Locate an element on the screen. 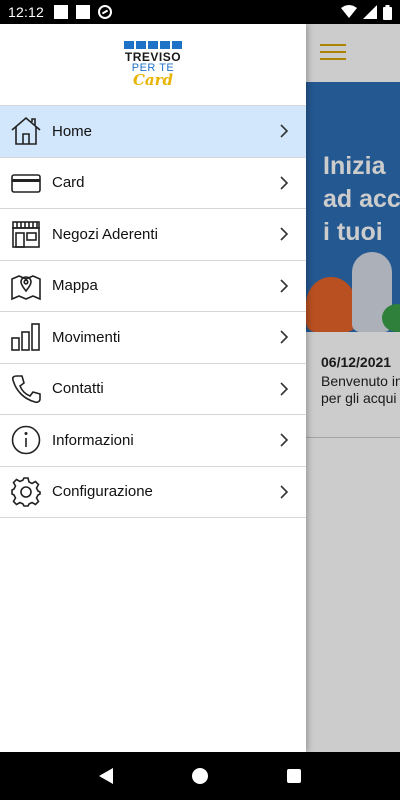 The width and height of the screenshot is (400, 800). card-icon is located at coordinates (26, 183).